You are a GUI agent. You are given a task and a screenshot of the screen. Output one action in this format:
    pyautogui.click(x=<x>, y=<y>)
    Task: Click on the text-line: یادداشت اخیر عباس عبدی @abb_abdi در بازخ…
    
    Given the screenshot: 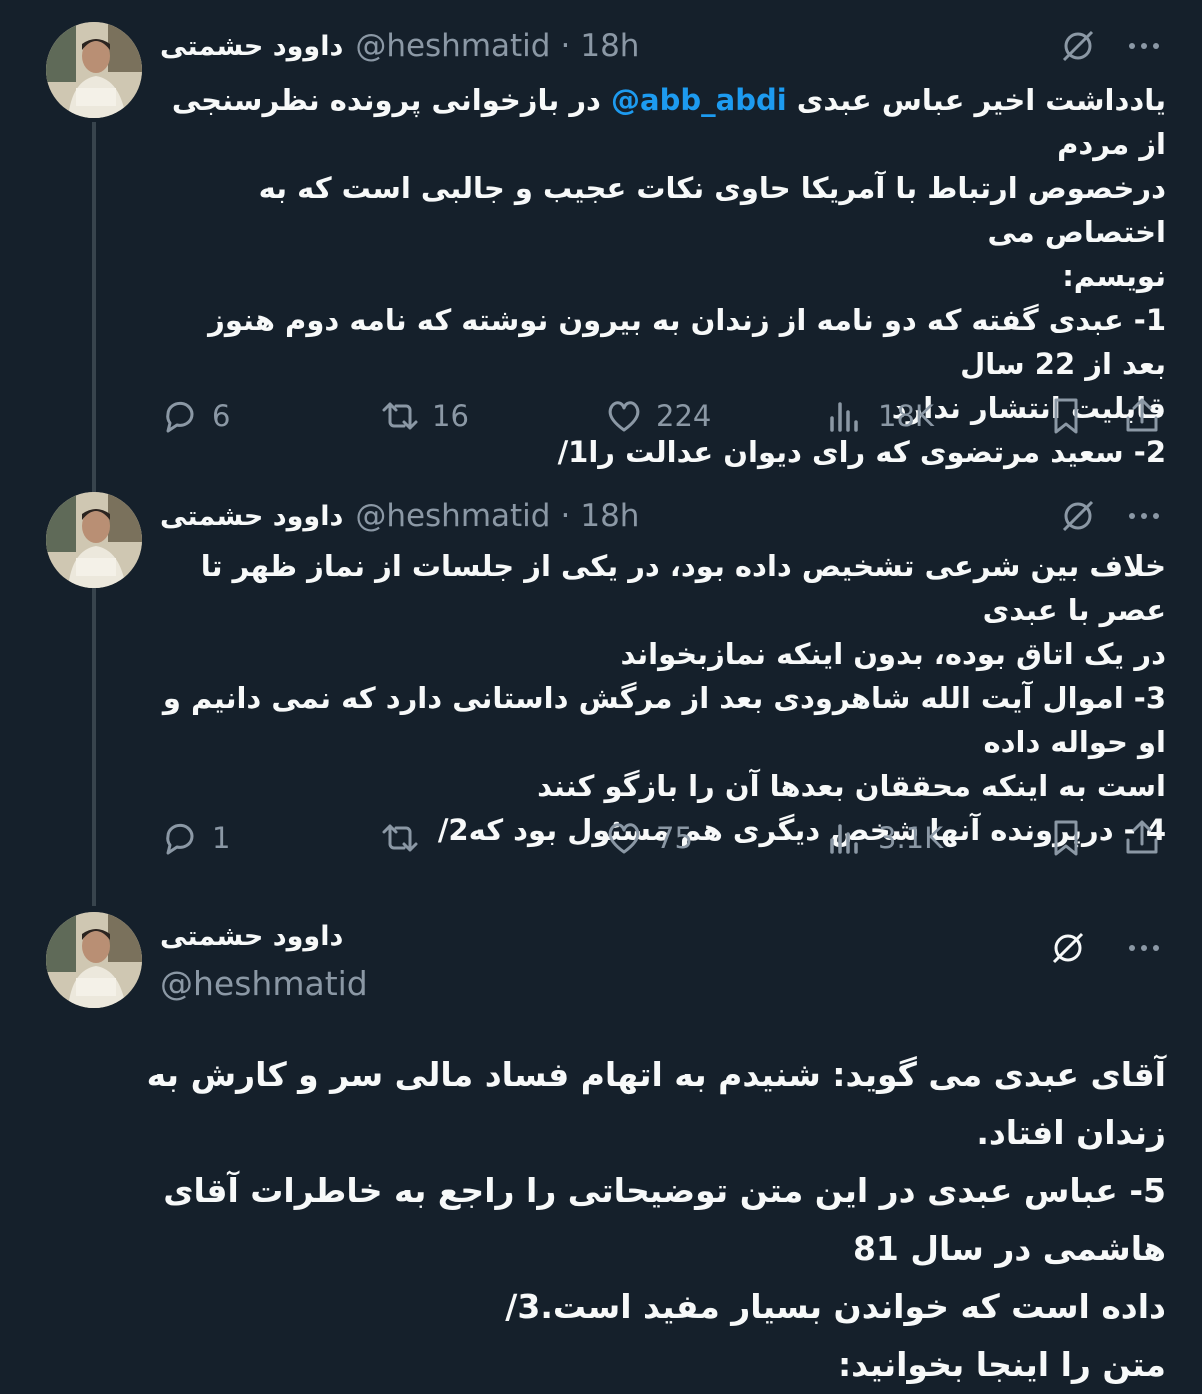 What is the action you would take?
    pyautogui.click(x=668, y=122)
    